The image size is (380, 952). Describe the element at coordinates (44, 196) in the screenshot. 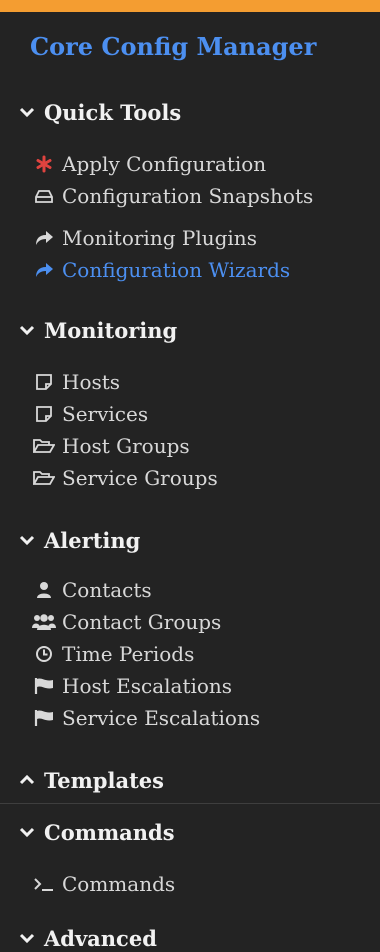

I see `drive-icon` at that location.